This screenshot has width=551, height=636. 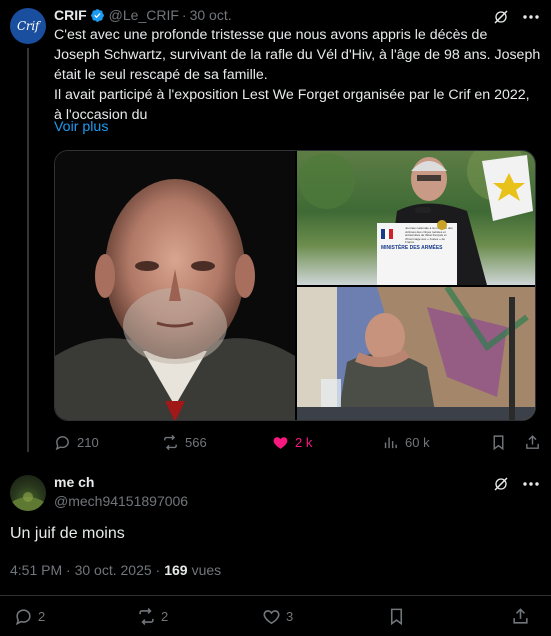 I want to click on views-button: 60 k, so click(x=406, y=442).